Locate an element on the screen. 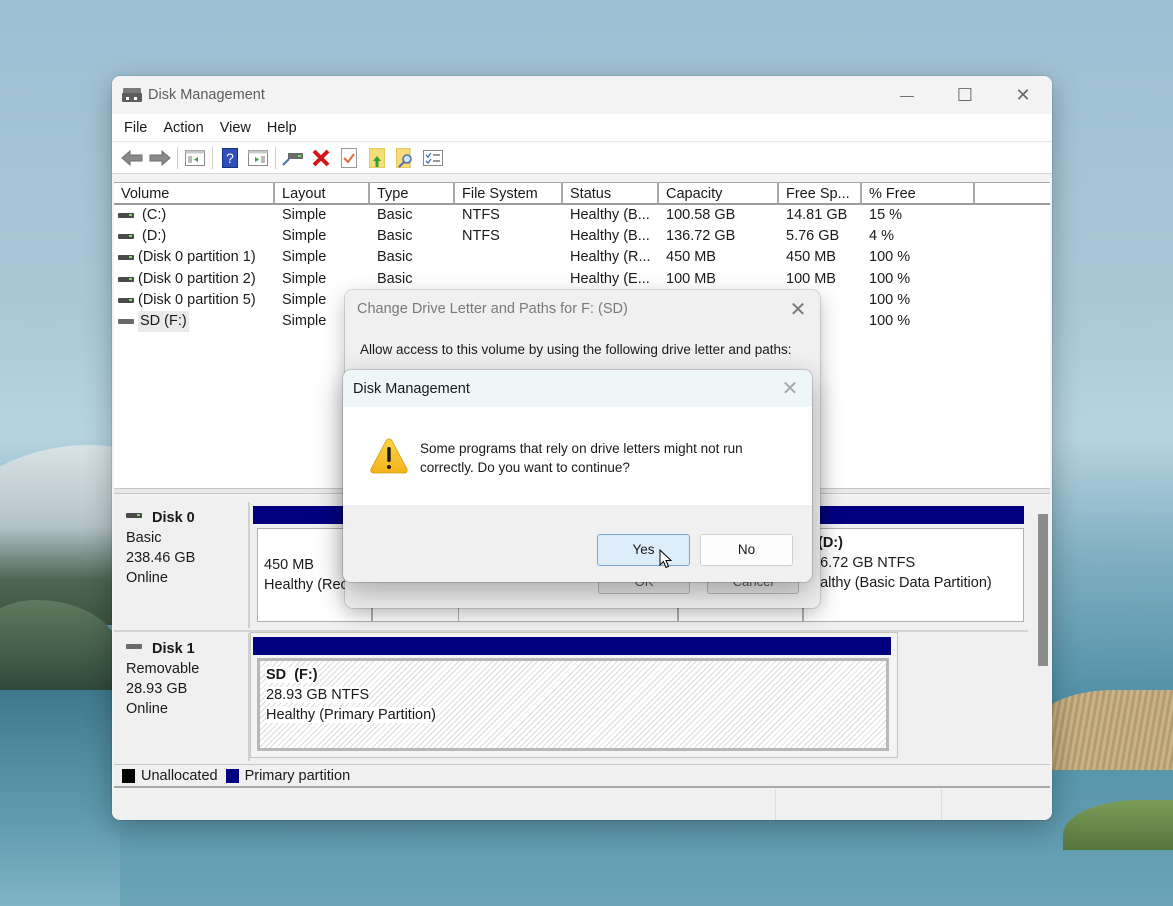  help-icon: ? is located at coordinates (230, 157).